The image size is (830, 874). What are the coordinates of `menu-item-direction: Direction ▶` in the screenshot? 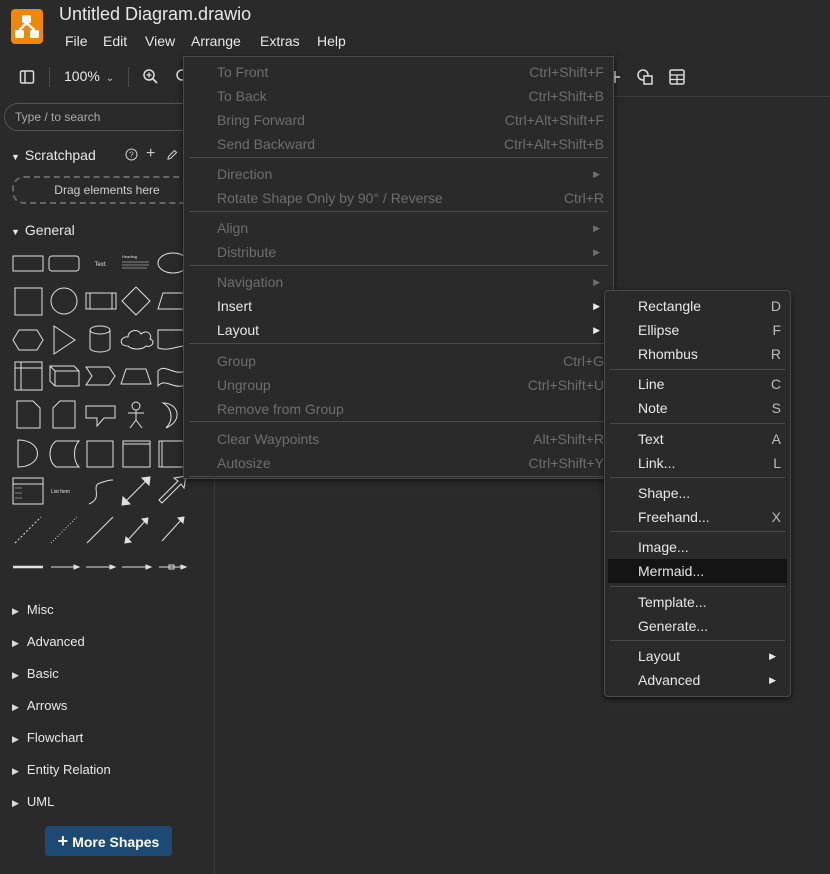 It's located at (398, 174).